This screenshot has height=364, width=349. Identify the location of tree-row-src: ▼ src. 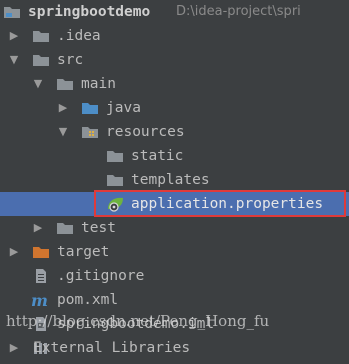
(174, 60).